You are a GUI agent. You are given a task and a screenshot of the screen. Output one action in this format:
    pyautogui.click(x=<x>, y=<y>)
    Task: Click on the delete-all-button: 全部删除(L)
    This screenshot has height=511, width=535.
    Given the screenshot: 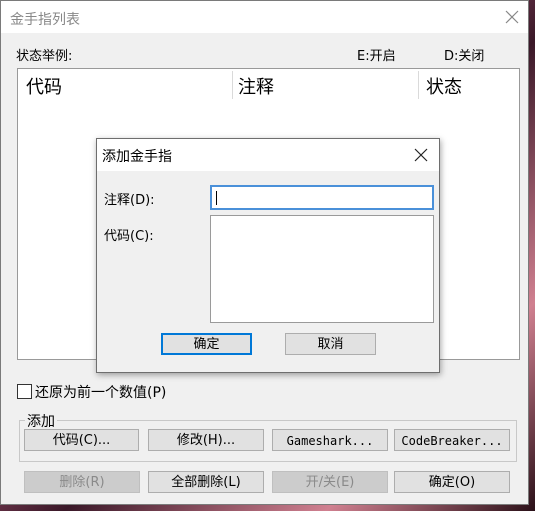 What is the action you would take?
    pyautogui.click(x=206, y=482)
    